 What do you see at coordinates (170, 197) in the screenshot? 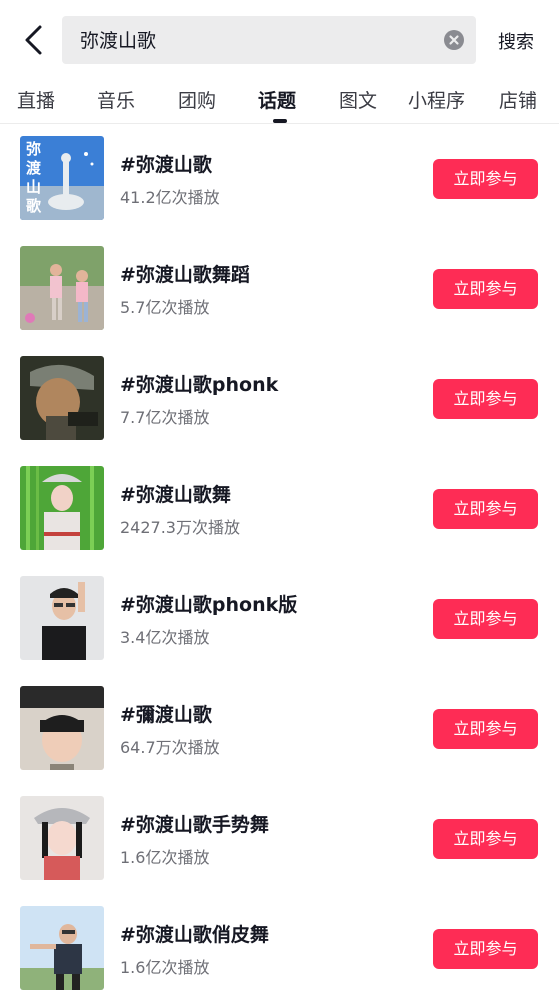
I see `topic-play-count: 41.2亿次播放` at bounding box center [170, 197].